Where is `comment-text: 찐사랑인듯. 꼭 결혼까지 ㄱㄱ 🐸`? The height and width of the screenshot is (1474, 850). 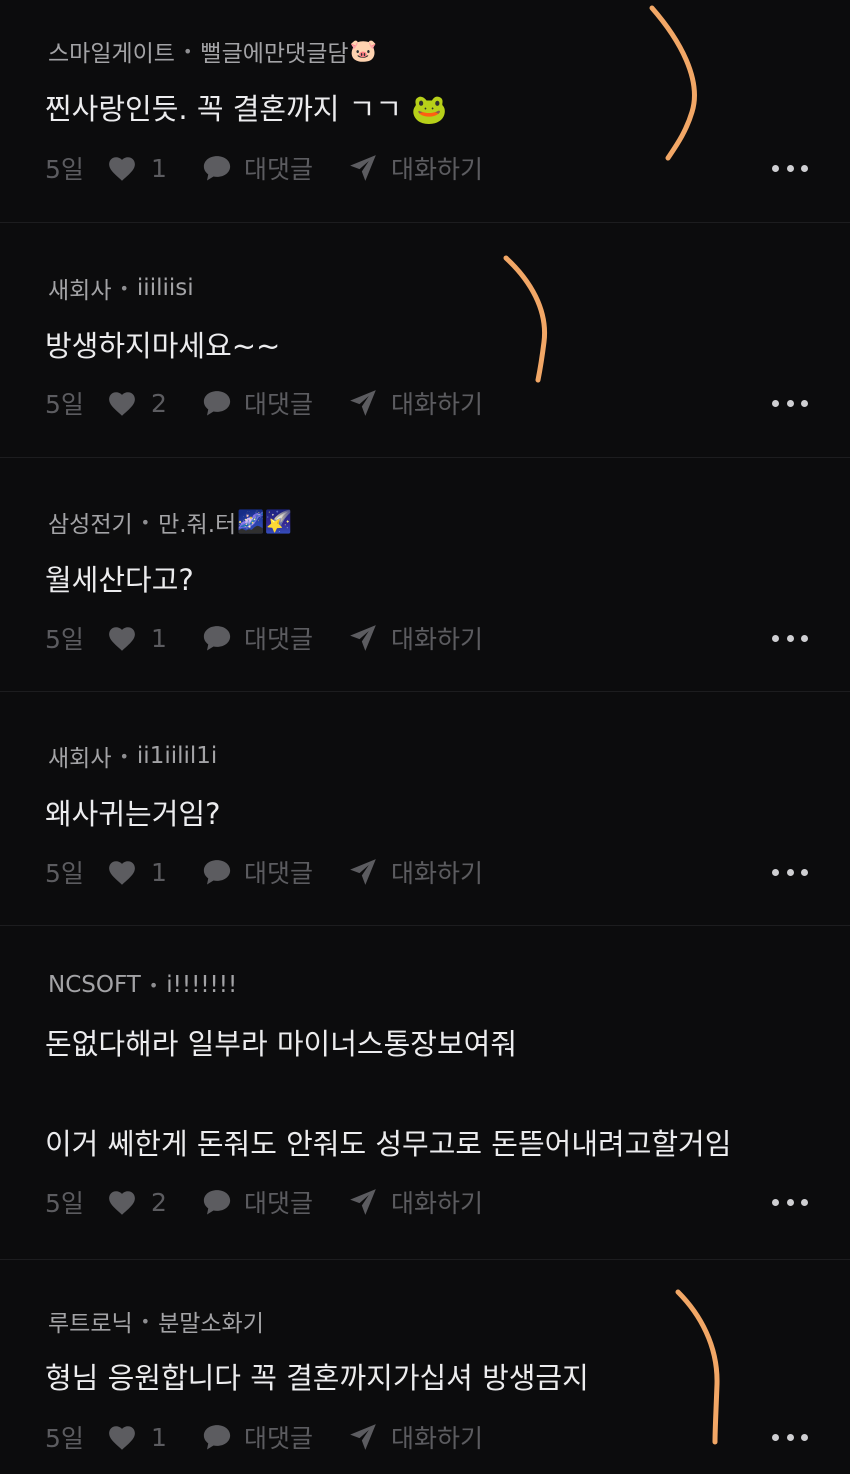
comment-text: 찐사랑인듯. 꼭 결혼까지 ㄱㄱ 🐸 is located at coordinates (246, 109).